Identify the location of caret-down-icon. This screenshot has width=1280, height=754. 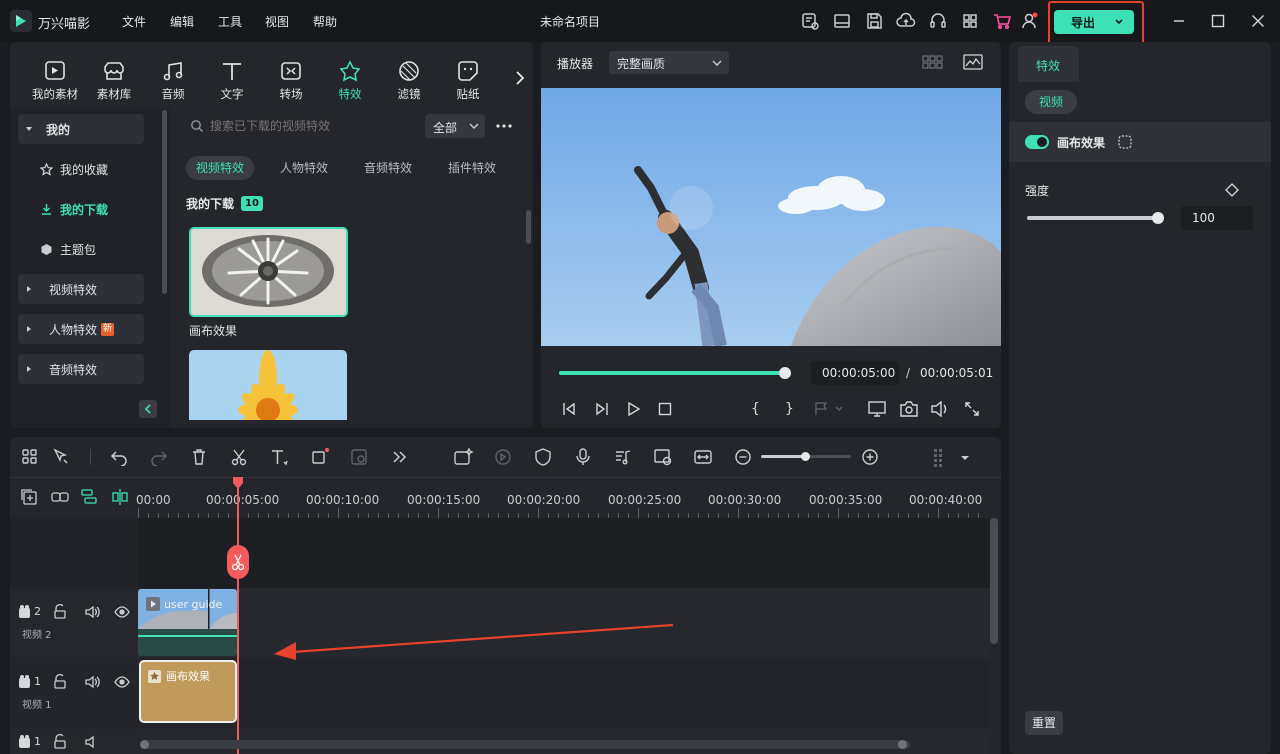
(965, 458).